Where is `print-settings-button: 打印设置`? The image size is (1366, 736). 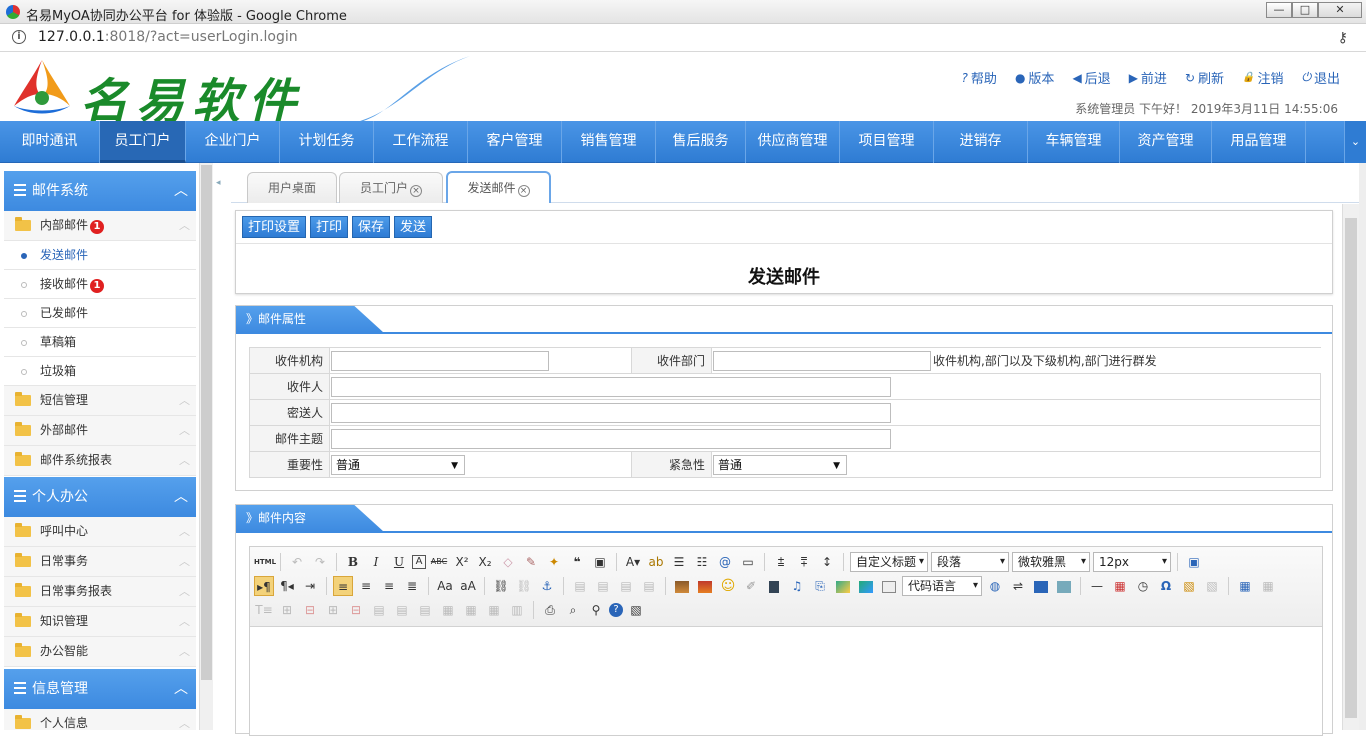
print-settings-button: 打印设置 is located at coordinates (274, 227).